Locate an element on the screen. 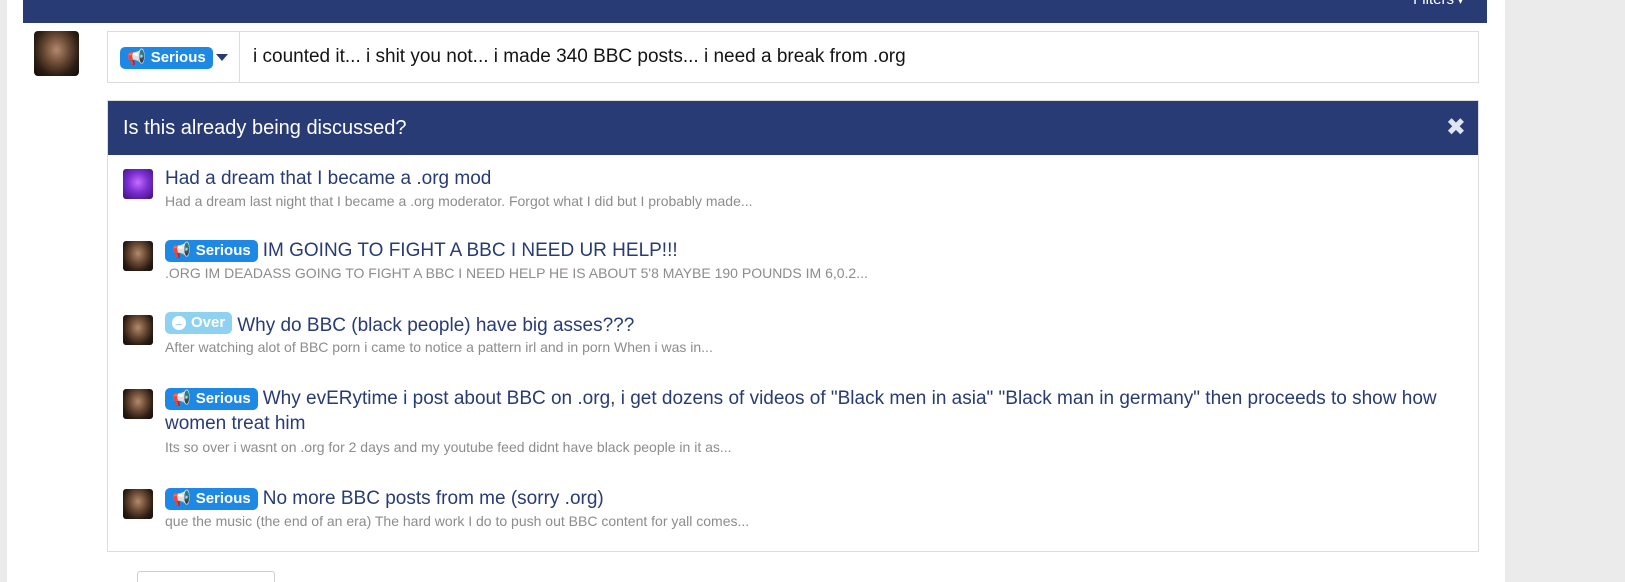 The height and width of the screenshot is (582, 1625). thread-title-text: Had a dream that I became a .org mod is located at coordinates (328, 178).